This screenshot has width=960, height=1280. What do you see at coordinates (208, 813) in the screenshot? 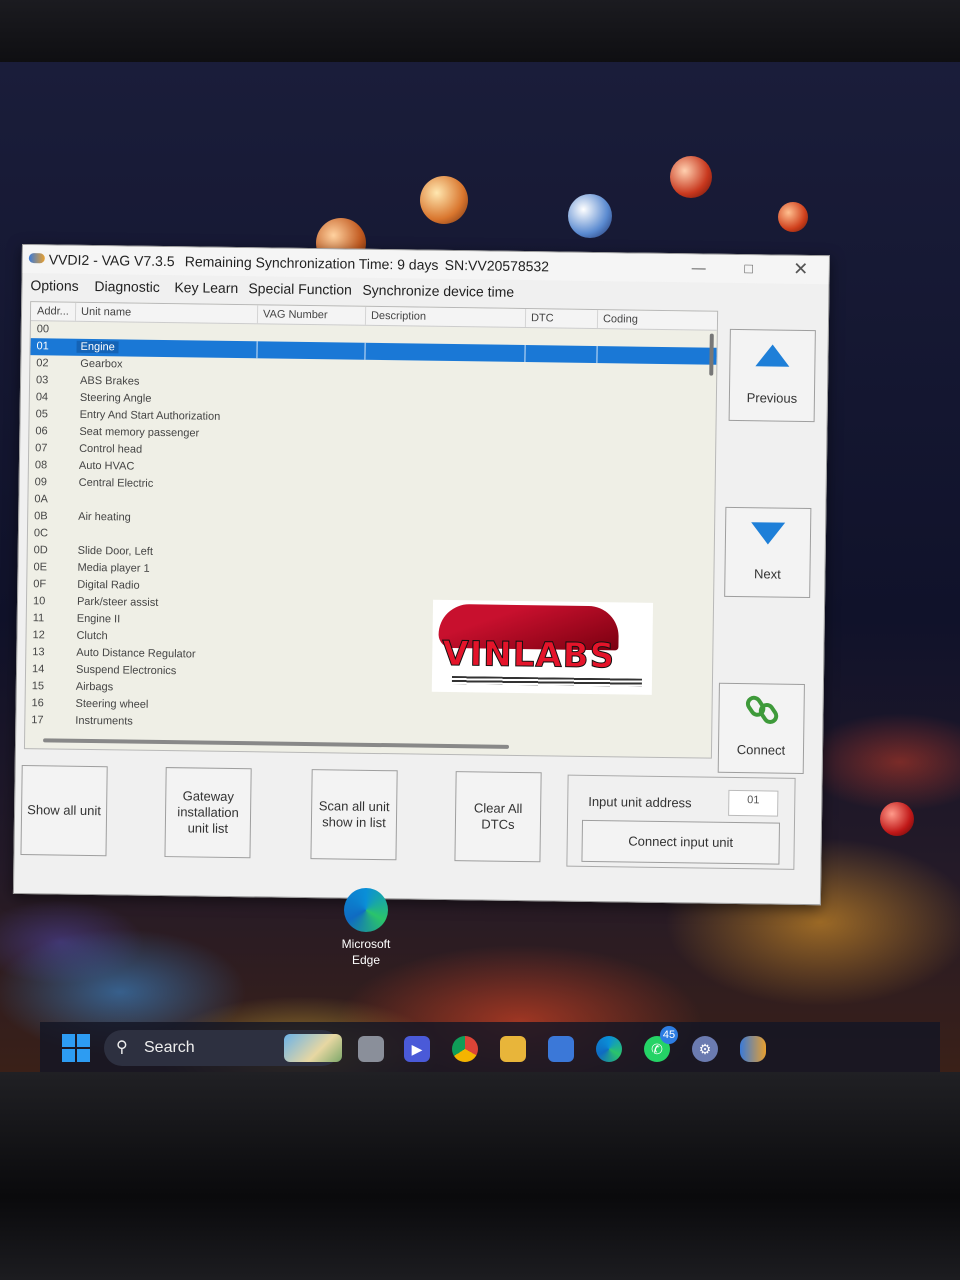
I see `gateway-installation-list-button: Gateway installation unit list` at bounding box center [208, 813].